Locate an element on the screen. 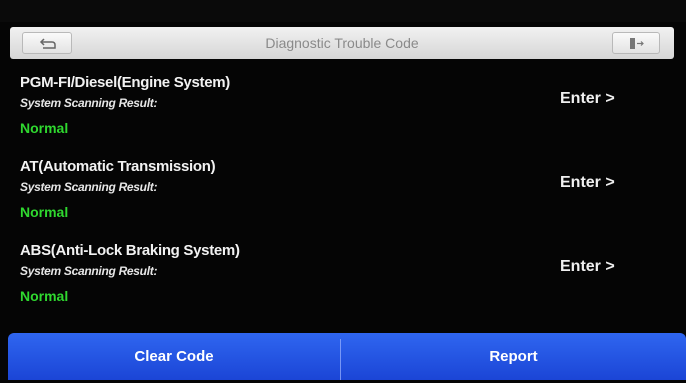 Image resolution: width=686 pixels, height=383 pixels. page-title: Diagnostic Trouble Code is located at coordinates (342, 43).